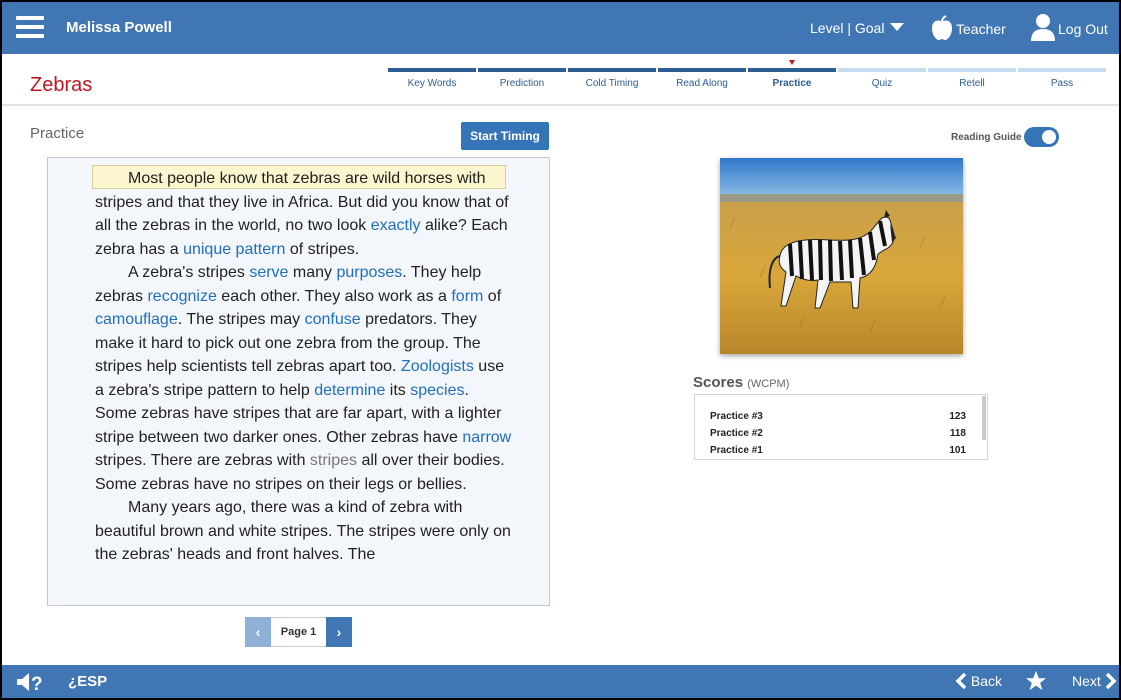 The height and width of the screenshot is (700, 1121). I want to click on step-label: Key Words, so click(432, 83).